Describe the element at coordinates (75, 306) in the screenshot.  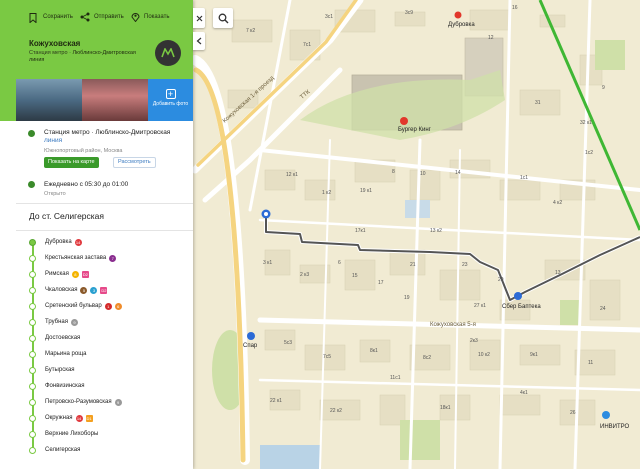
I see `route-station: Сретенский бульвар 1 6` at that location.